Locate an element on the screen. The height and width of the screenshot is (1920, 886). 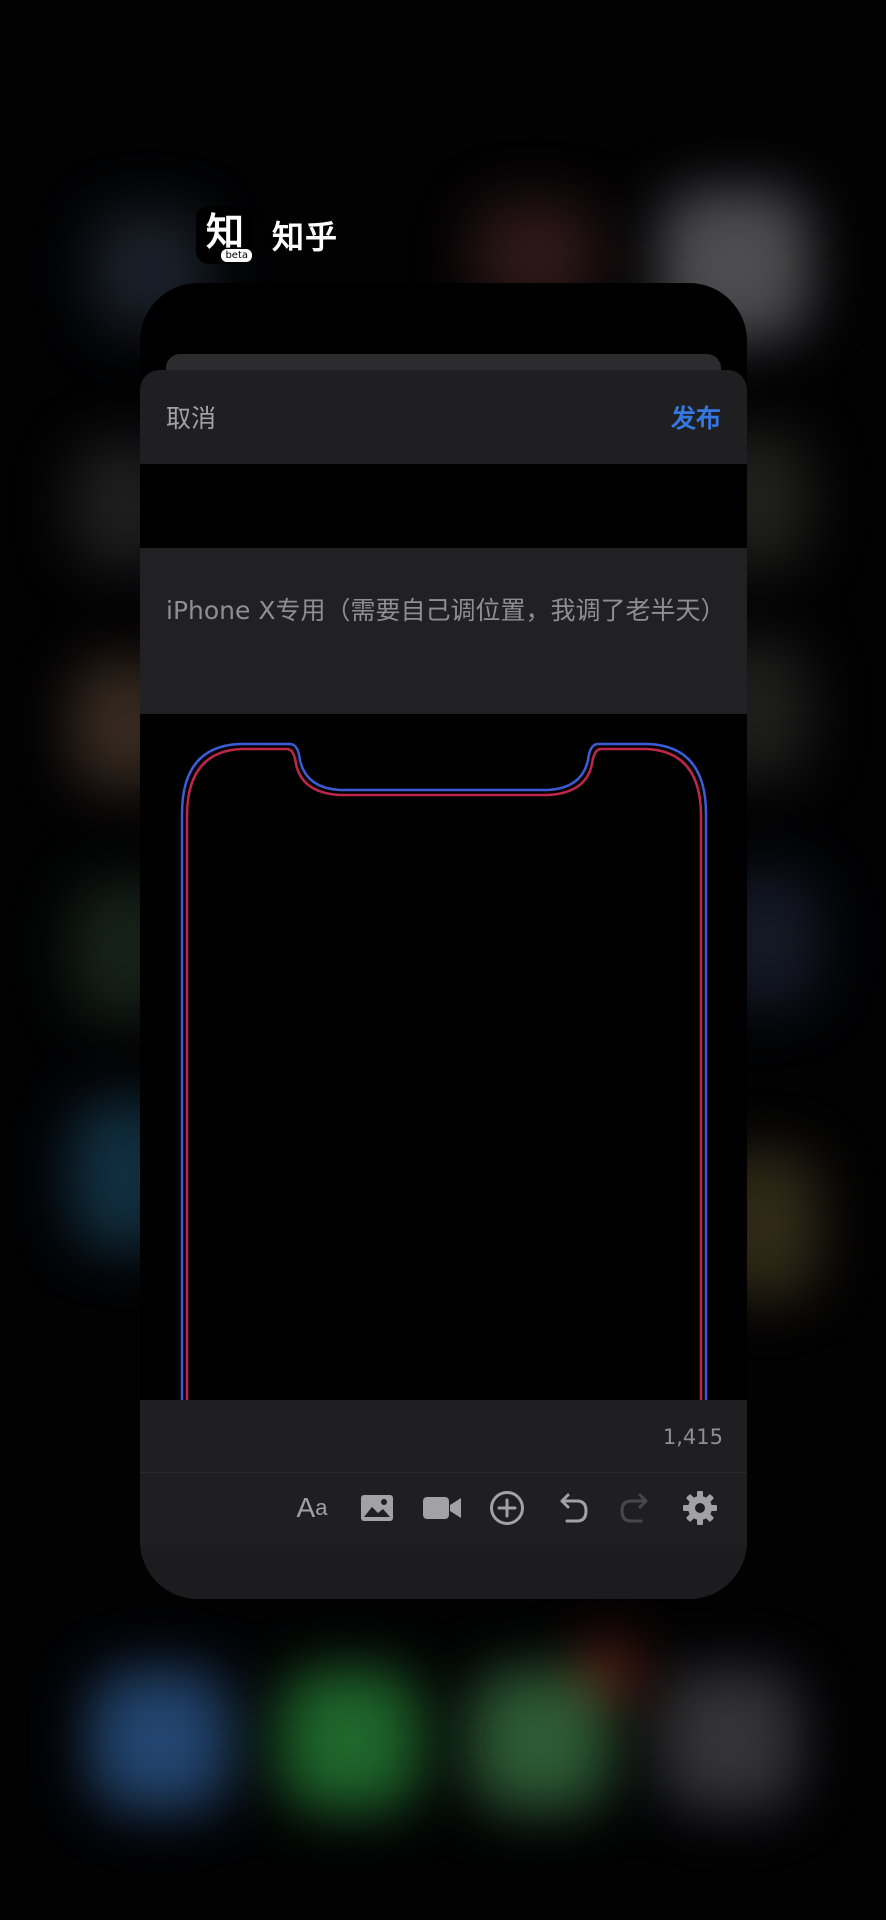
zhihu-app-icon: 知 beta is located at coordinates (225, 235).